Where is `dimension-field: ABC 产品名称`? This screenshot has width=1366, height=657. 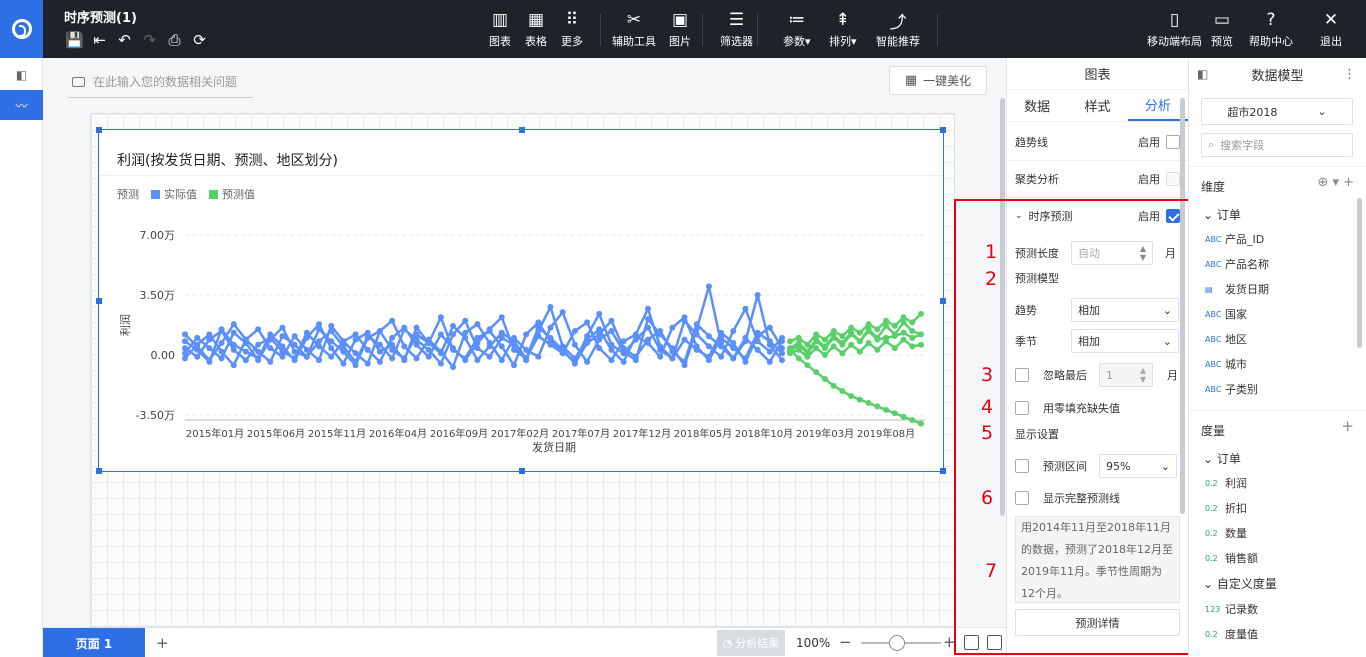
dimension-field: ABC 产品名称 is located at coordinates (1237, 264).